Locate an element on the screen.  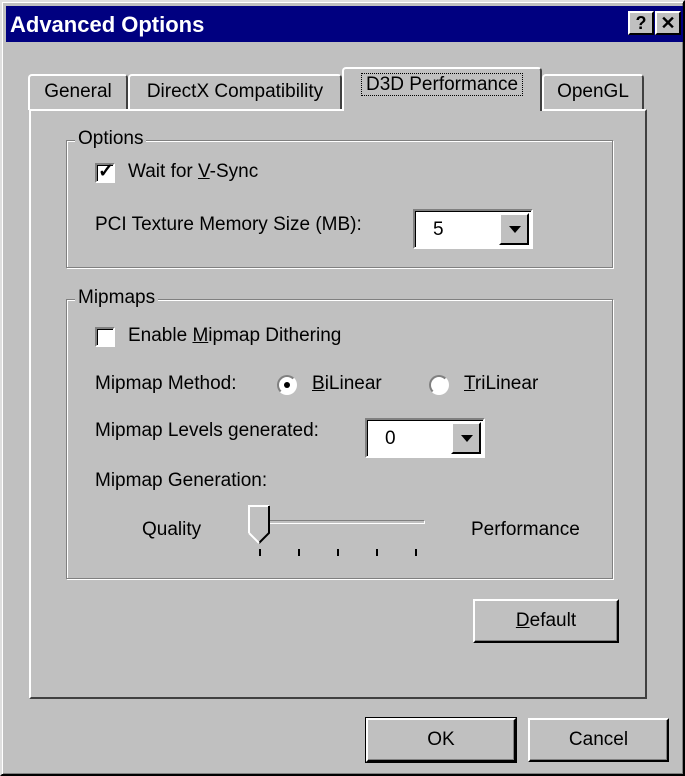
tab-opengl: OpenGL is located at coordinates (593, 92).